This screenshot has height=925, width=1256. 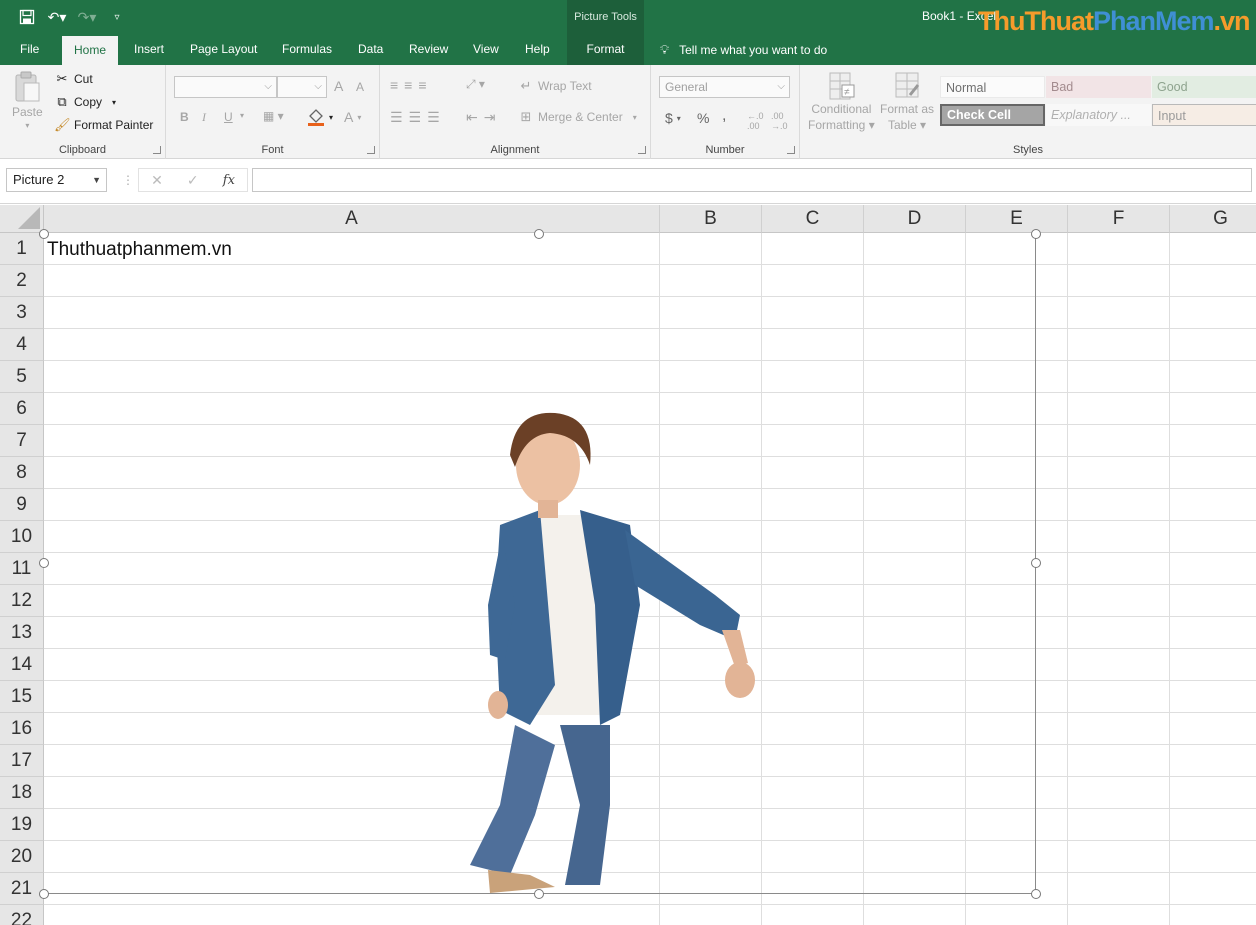 I want to click on format-as-table-button: Format as Table ▾, so click(x=907, y=102).